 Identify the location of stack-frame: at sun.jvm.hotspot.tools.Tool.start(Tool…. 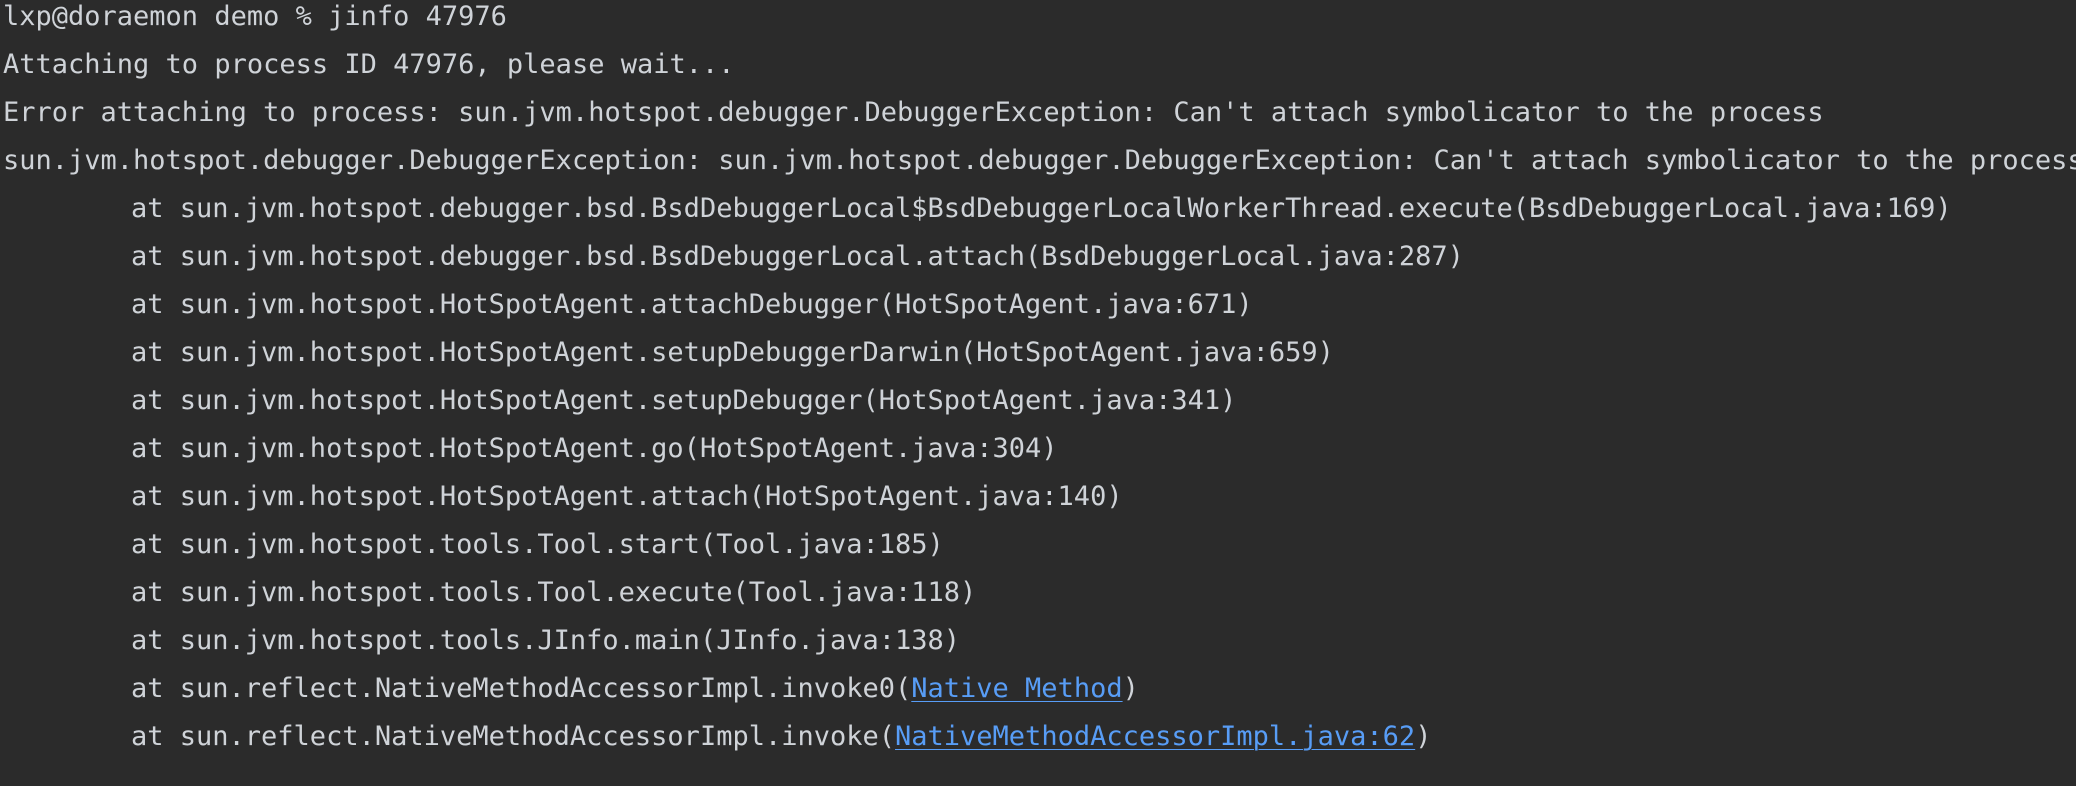
(537, 544).